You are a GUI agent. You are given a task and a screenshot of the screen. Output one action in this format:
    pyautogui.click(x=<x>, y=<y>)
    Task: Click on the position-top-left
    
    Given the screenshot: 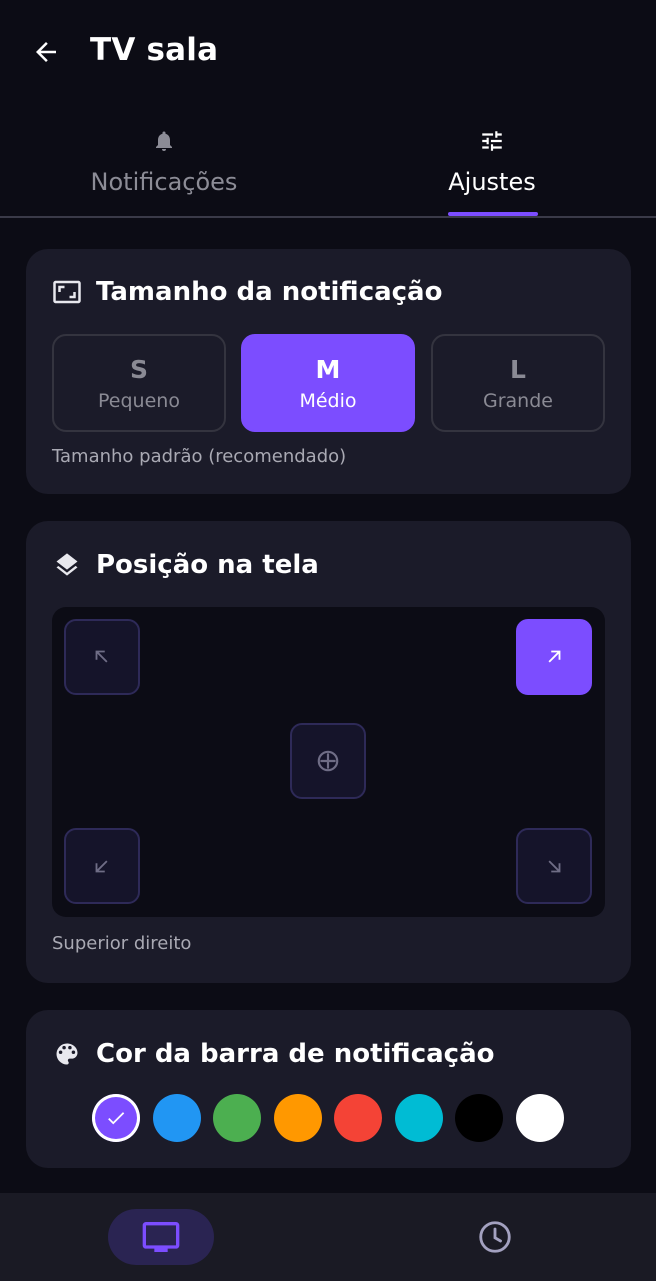 What is the action you would take?
    pyautogui.click(x=102, y=657)
    